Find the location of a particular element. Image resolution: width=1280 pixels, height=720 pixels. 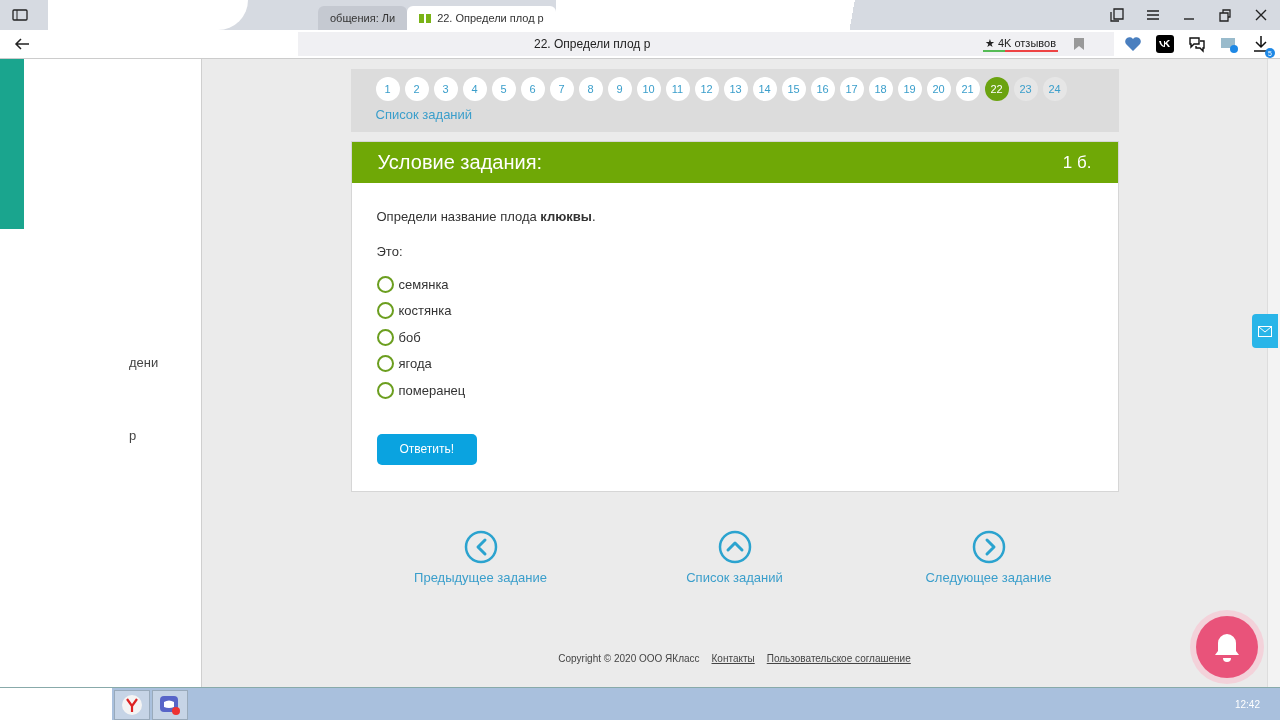

nav-link: Список заданий is located at coordinates (734, 577).